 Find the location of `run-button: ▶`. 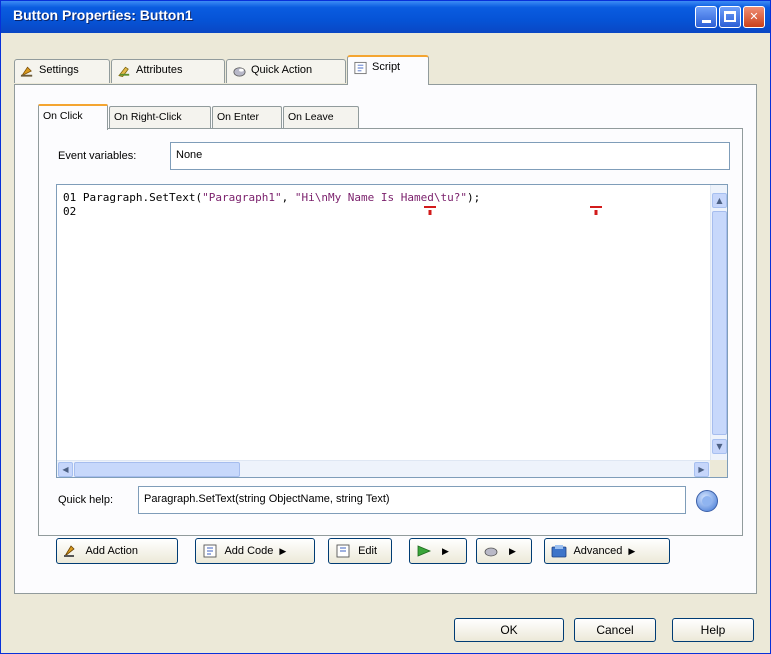

run-button: ▶ is located at coordinates (438, 551).